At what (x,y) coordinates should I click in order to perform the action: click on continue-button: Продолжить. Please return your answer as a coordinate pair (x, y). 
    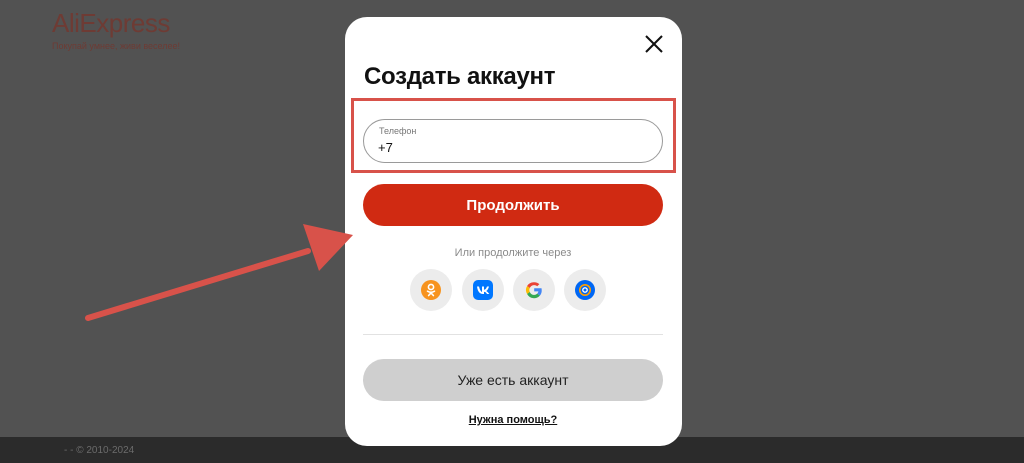
    Looking at the image, I should click on (513, 205).